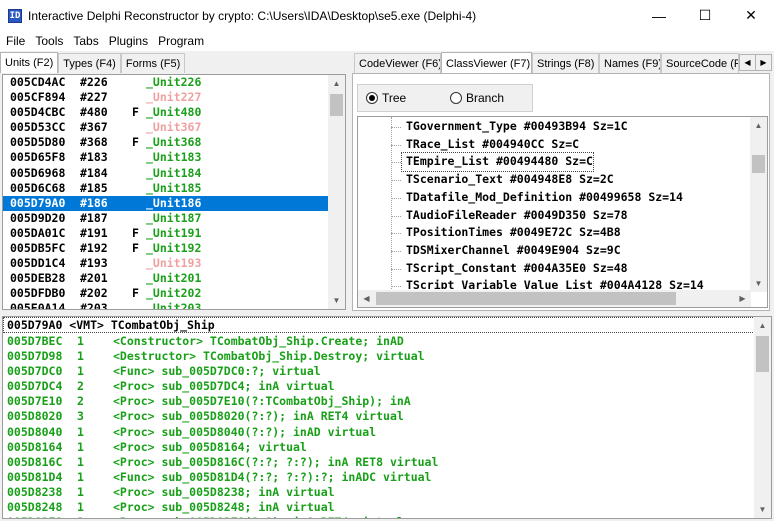 The width and height of the screenshot is (774, 521). Describe the element at coordinates (38, 202) in the screenshot. I see `unit-address: 005D79A0` at that location.